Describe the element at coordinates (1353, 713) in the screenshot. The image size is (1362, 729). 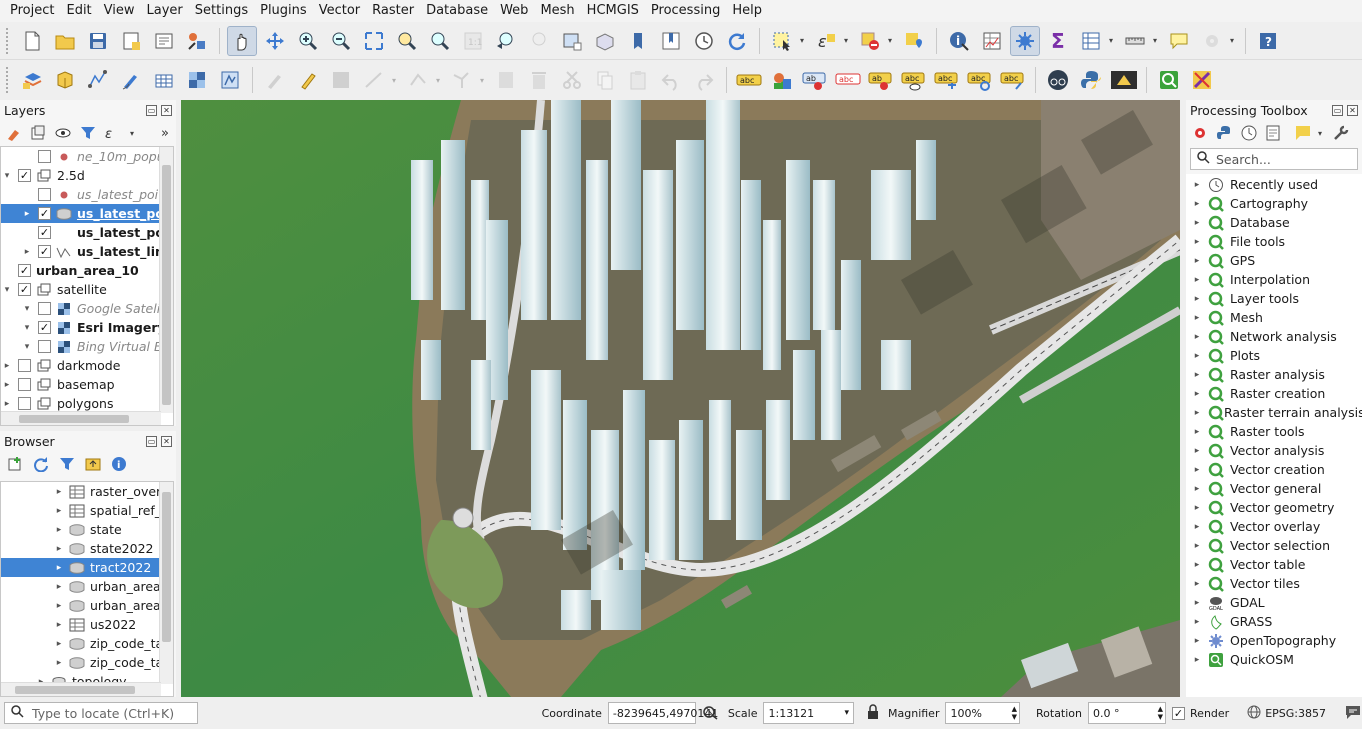
I see `messages-icon` at that location.